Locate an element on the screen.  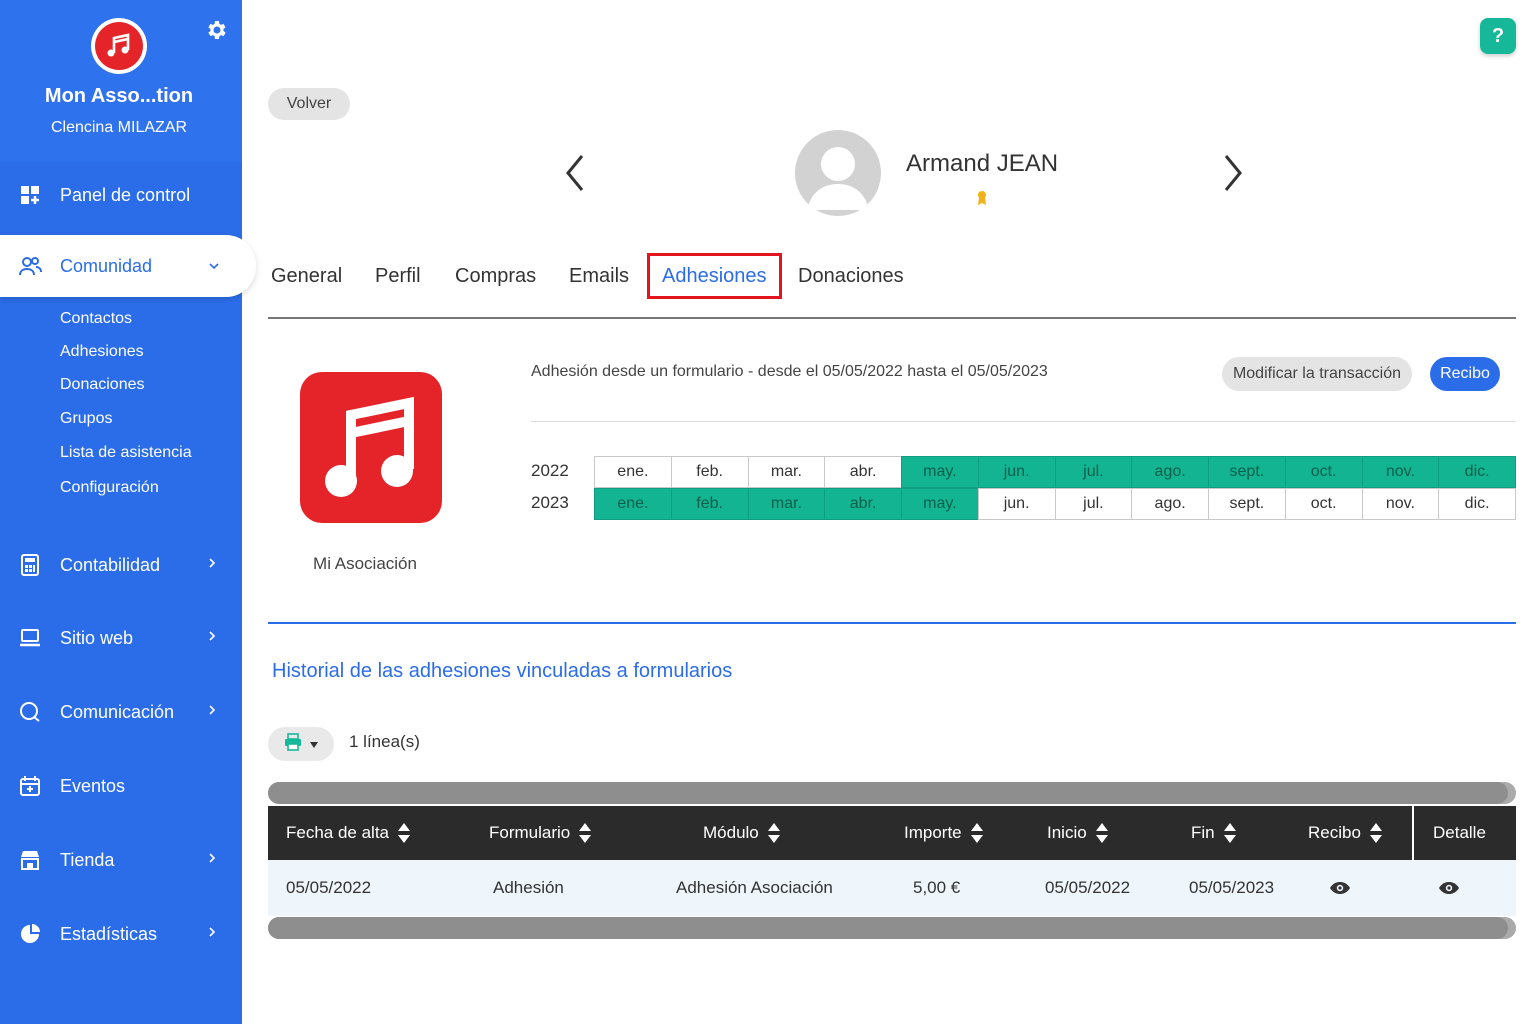
tab-perfil: Perfil is located at coordinates (398, 276).